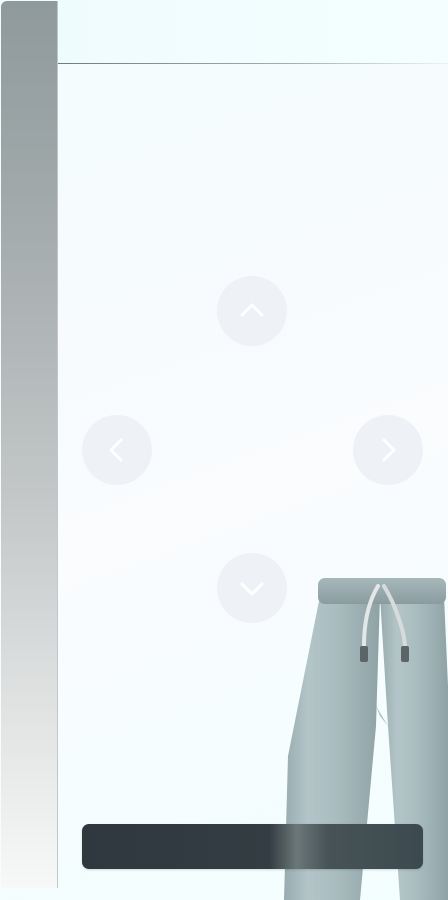 The image size is (448, 900). I want to click on sidebar-divider, so click(57, 444).